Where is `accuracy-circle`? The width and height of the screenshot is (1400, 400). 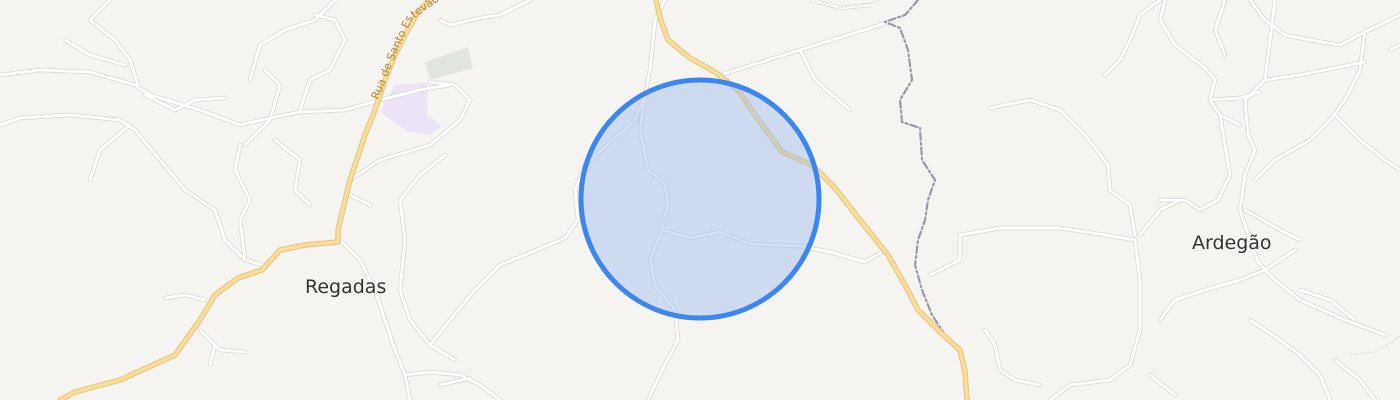
accuracy-circle is located at coordinates (700, 199).